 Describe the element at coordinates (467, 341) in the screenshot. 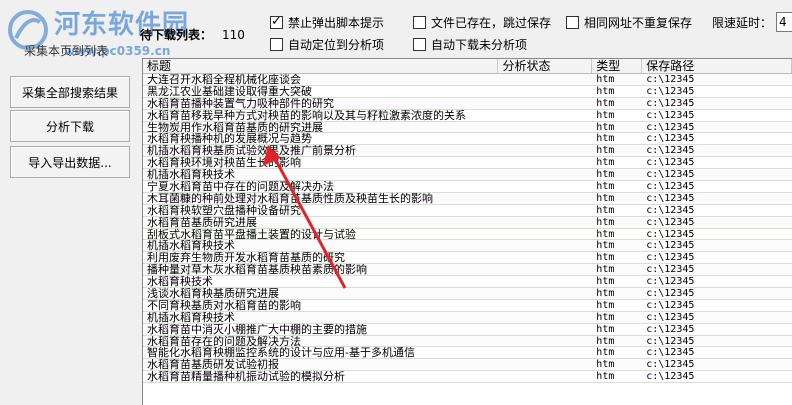

I see `table-row: 水稻育苗存在的问题及解决方法 htm c:\12345` at that location.